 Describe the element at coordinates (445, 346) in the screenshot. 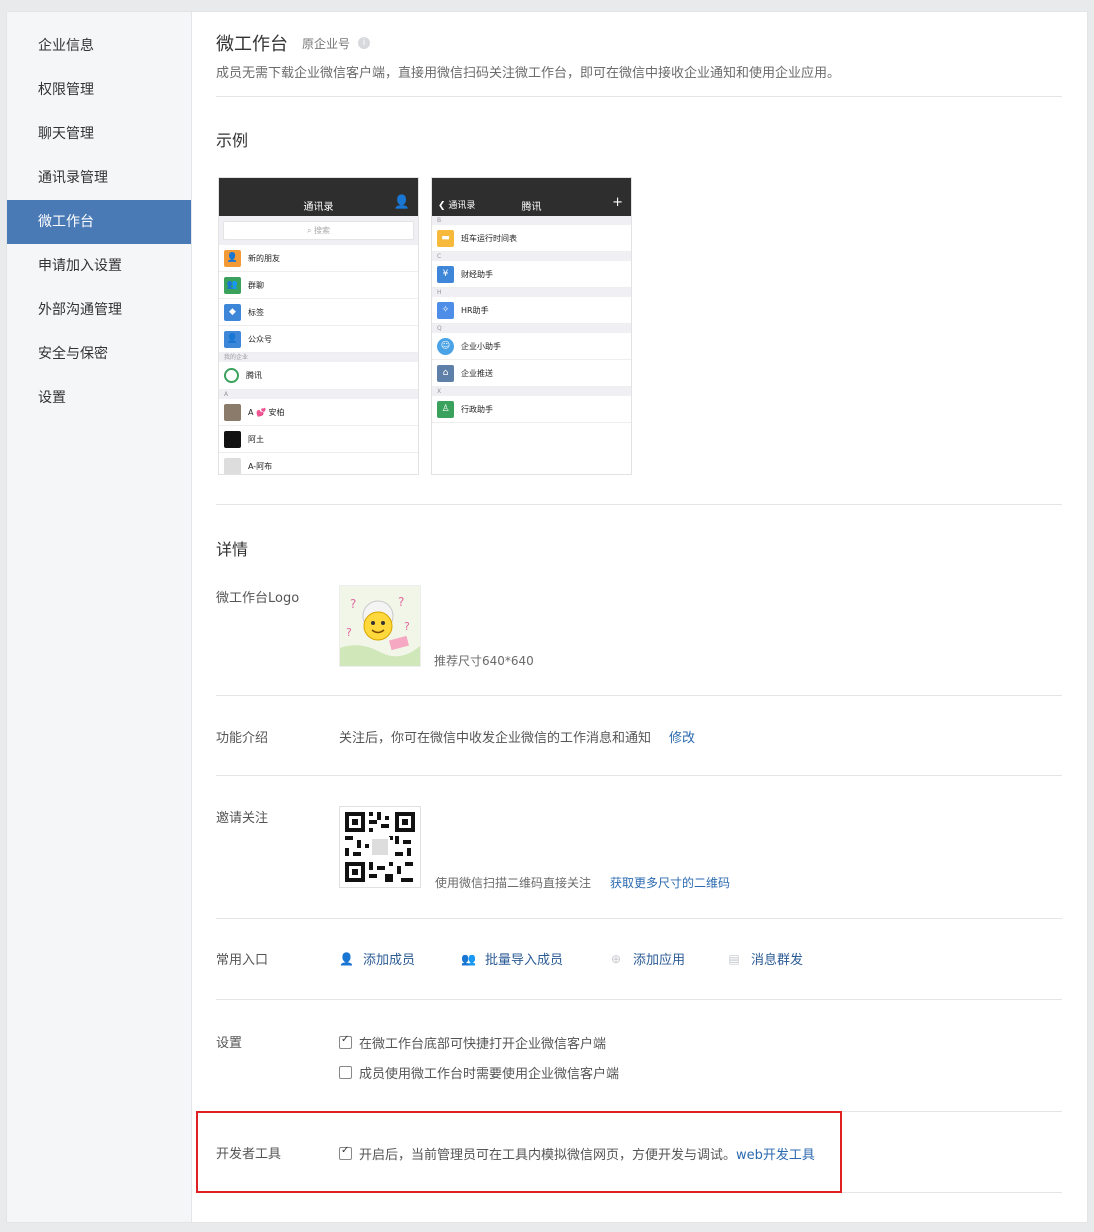

I see `assistant-icon: ☺` at that location.